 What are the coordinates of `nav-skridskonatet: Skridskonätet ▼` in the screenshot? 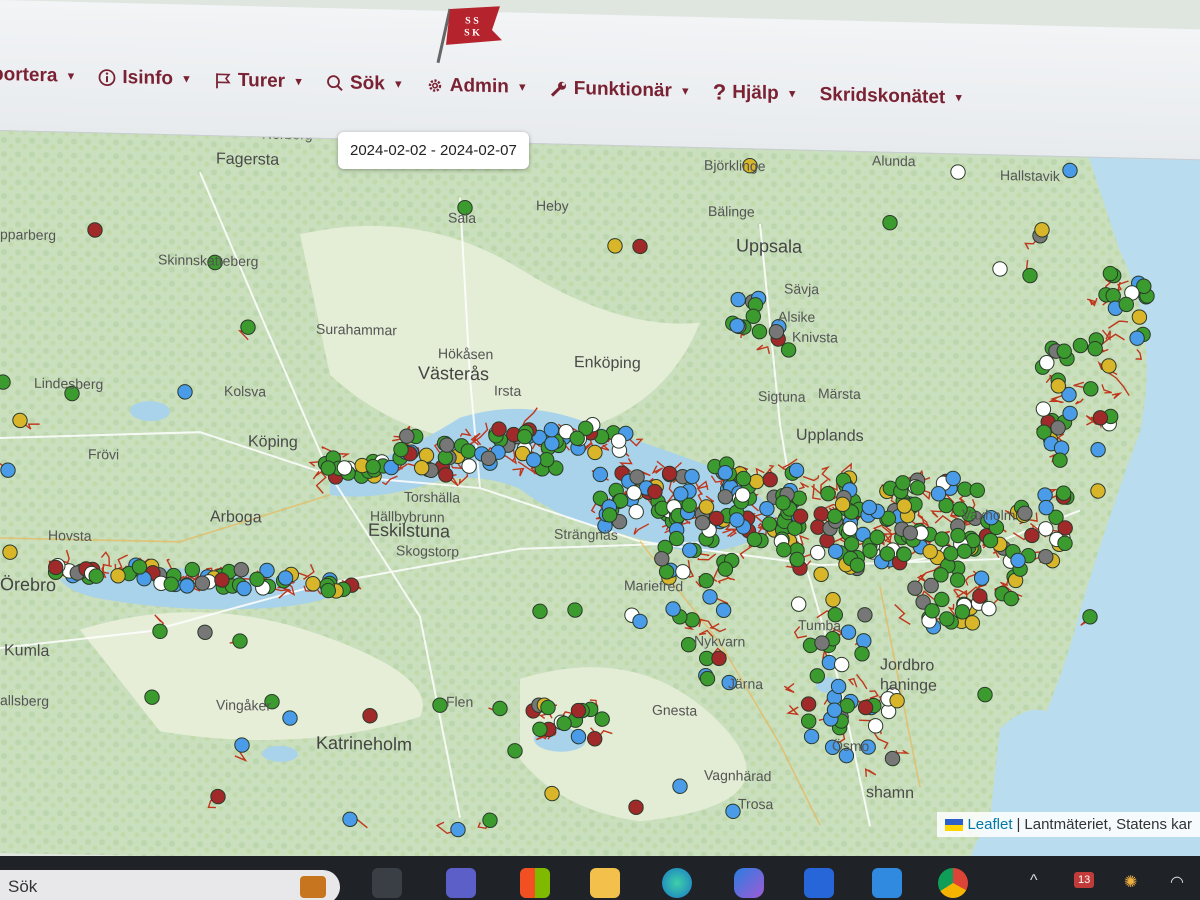 It's located at (892, 97).